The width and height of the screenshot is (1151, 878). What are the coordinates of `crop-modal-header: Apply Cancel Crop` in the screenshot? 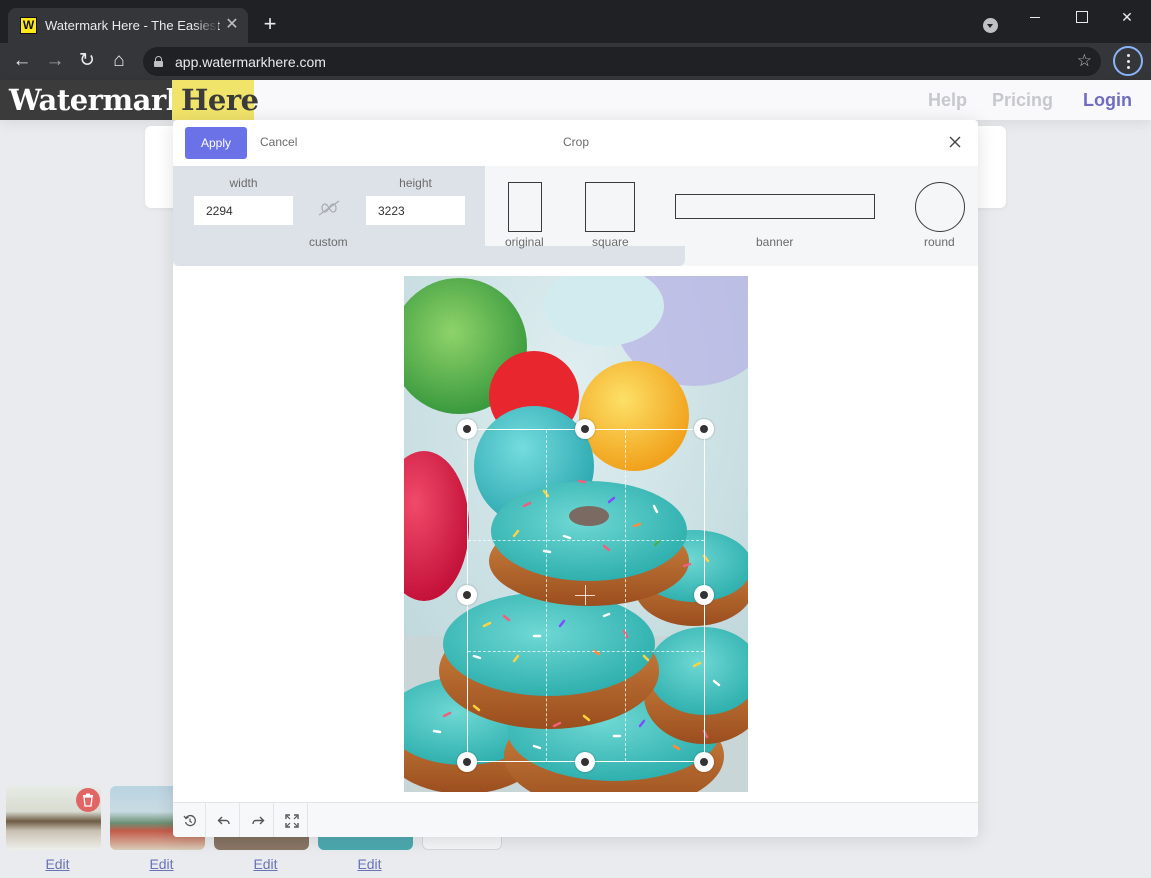 It's located at (575, 143).